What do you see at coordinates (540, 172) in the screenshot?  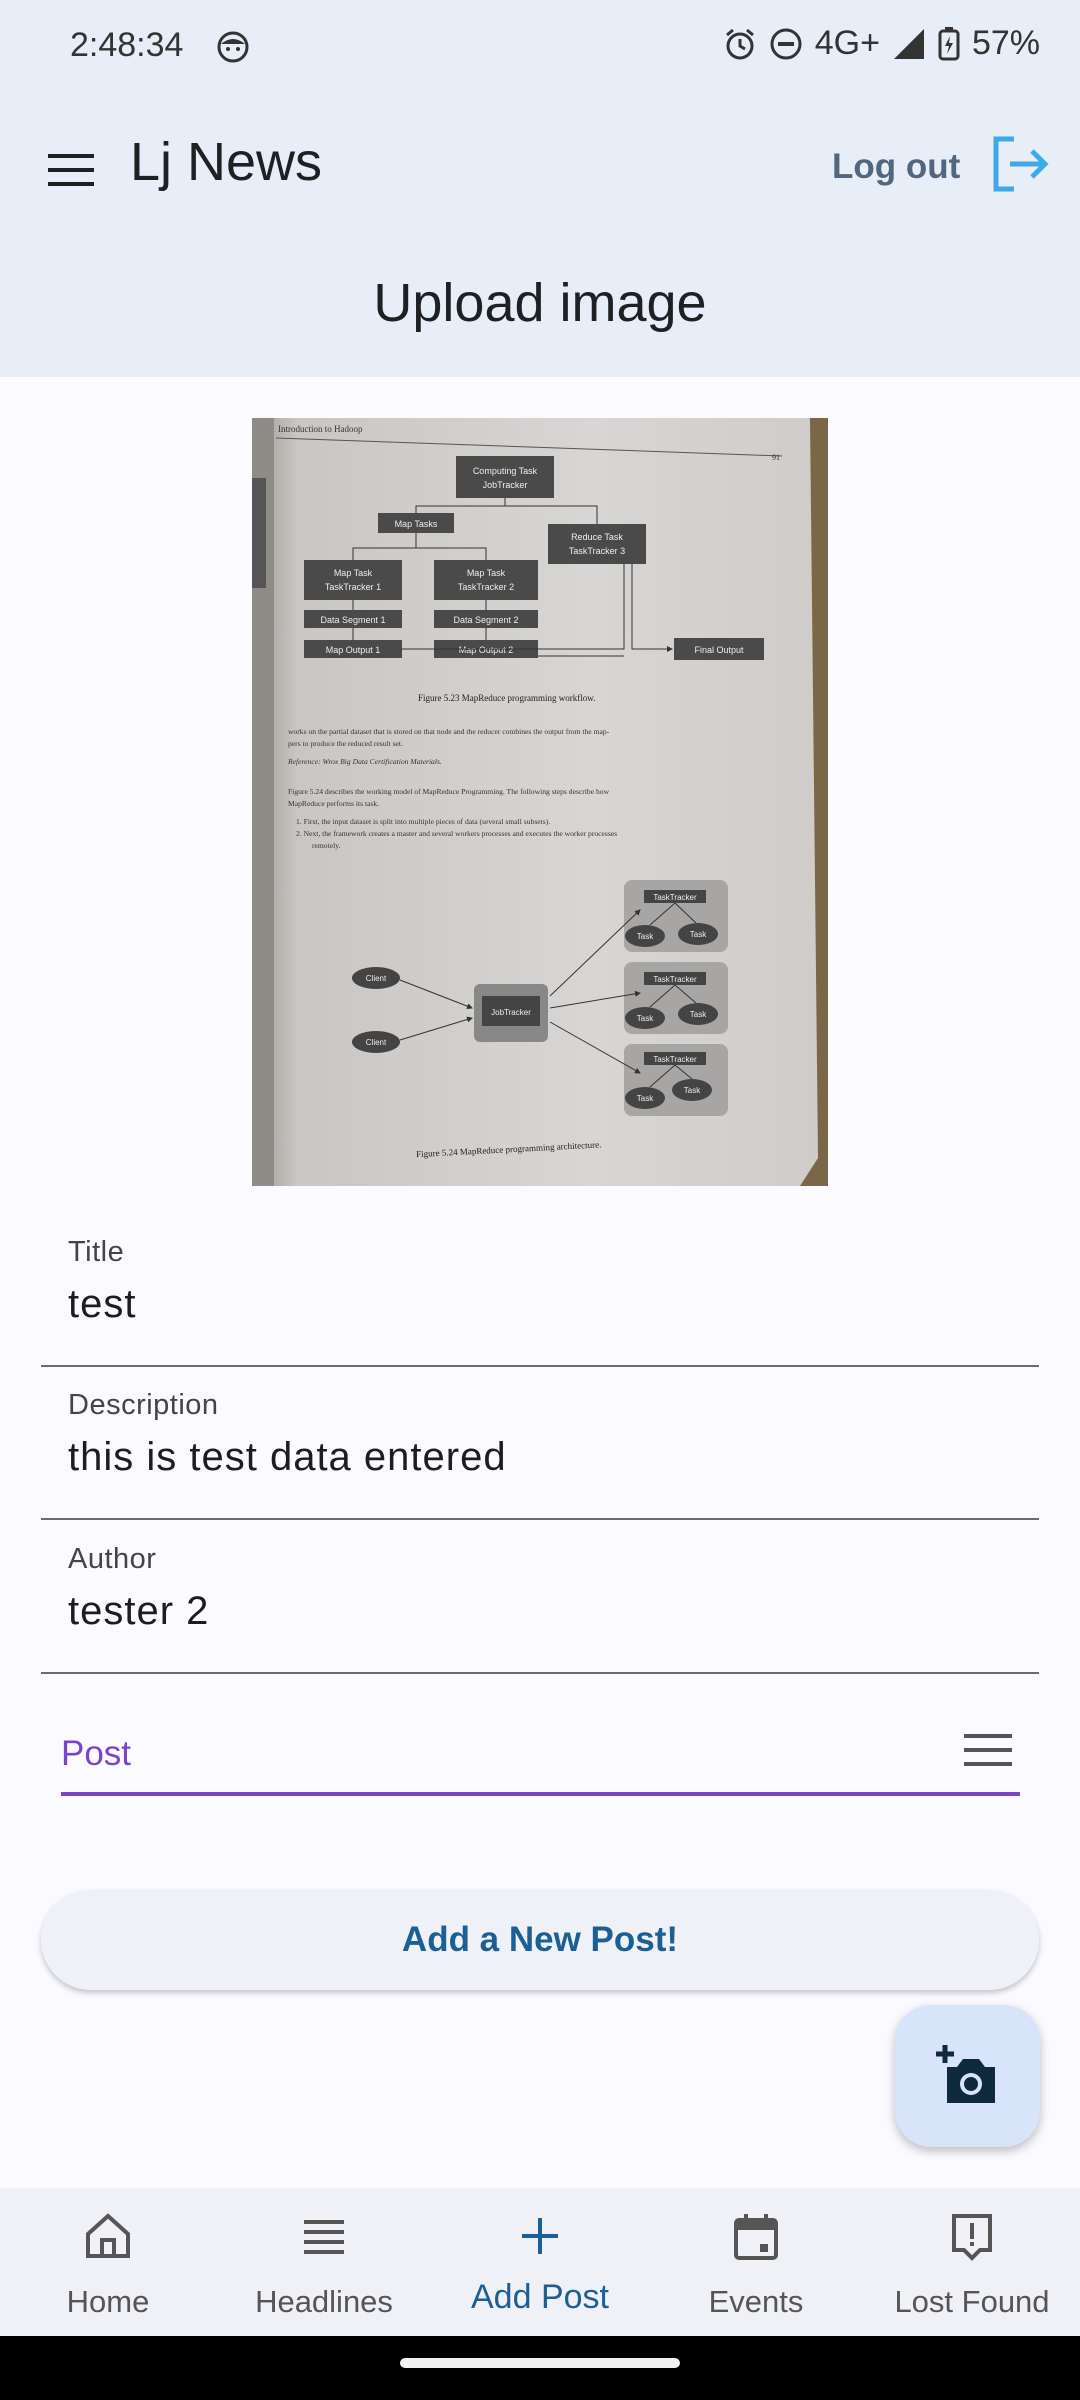 I see `app-bar: Lj News Log out` at bounding box center [540, 172].